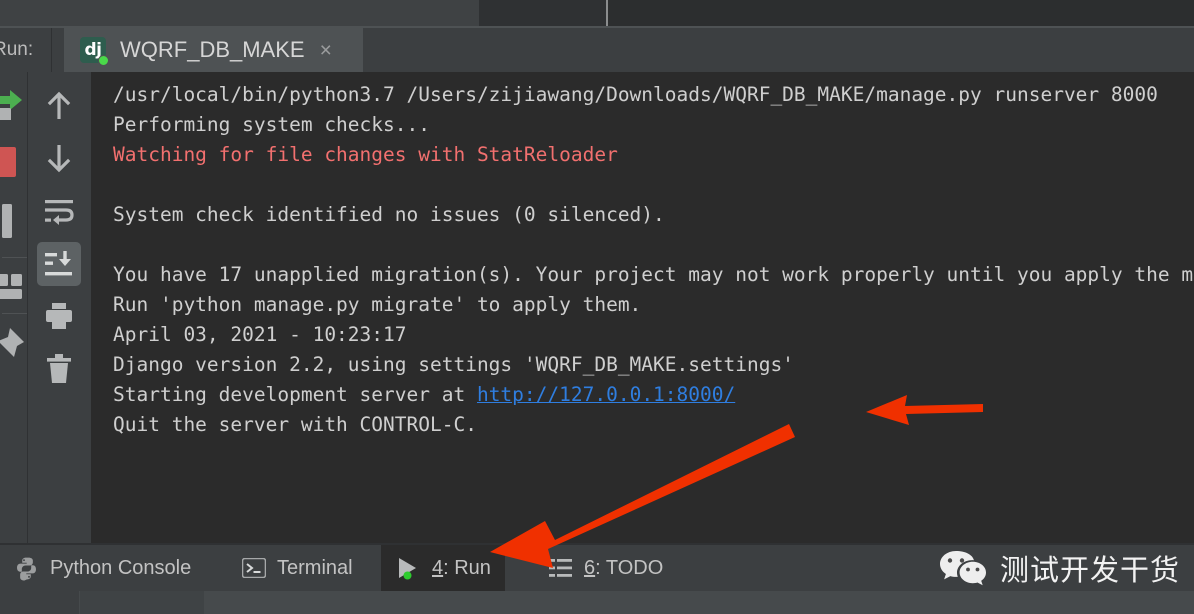 Image resolution: width=1194 pixels, height=614 pixels. I want to click on top-strip-segment-middle, so click(542, 13).